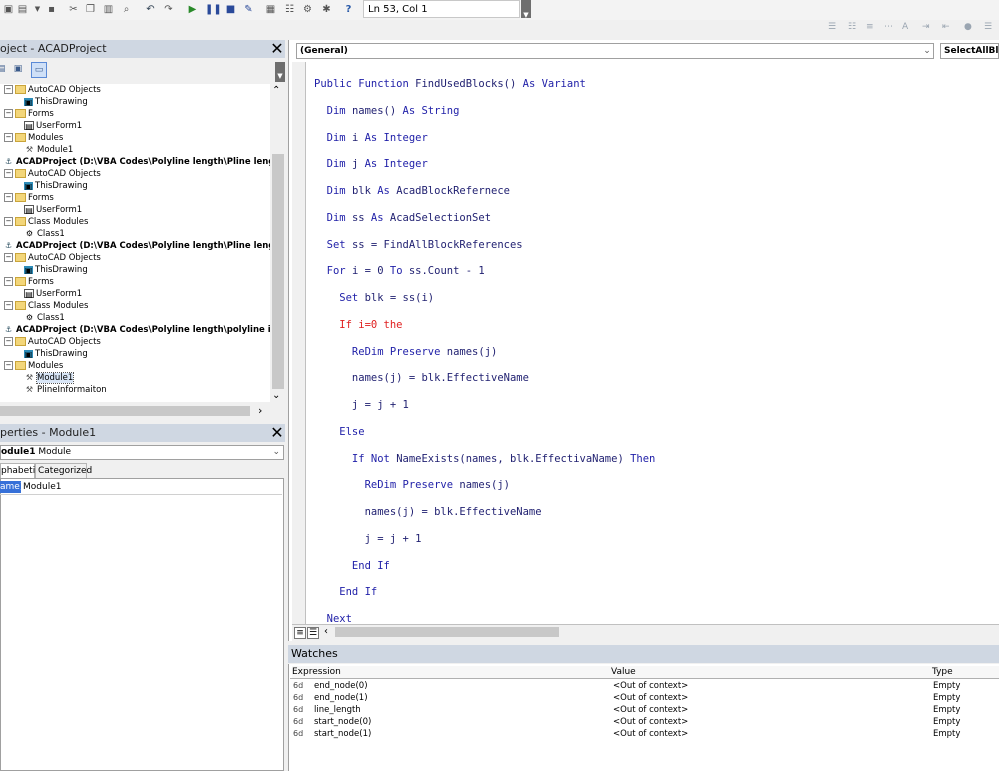 This screenshot has width=999, height=771. I want to click on procedure-combo: SelectAllBloc, so click(969, 51).